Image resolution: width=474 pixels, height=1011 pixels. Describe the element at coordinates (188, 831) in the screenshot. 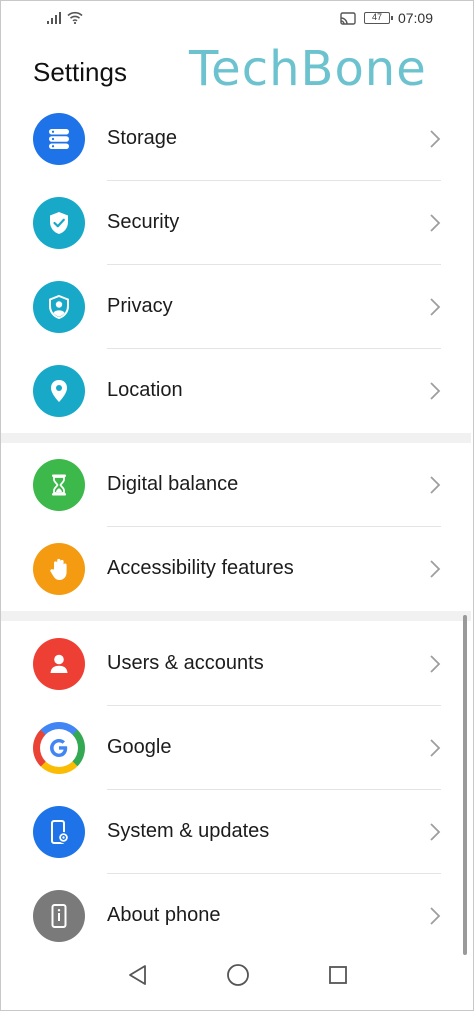

I see `settings-item-label: System & updates` at that location.